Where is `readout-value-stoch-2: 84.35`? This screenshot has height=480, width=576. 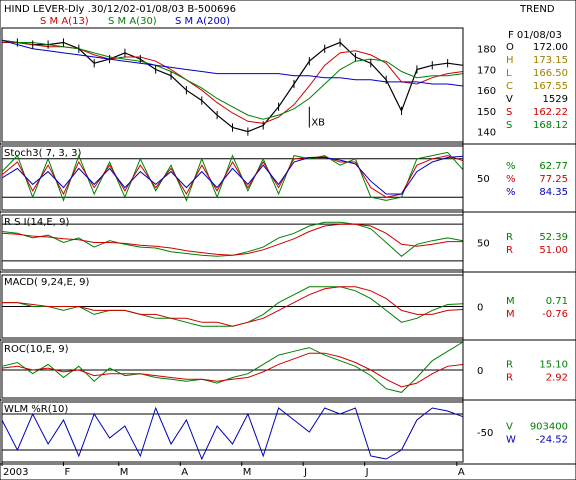 readout-value-stoch-2: 84.35 is located at coordinates (553, 192).